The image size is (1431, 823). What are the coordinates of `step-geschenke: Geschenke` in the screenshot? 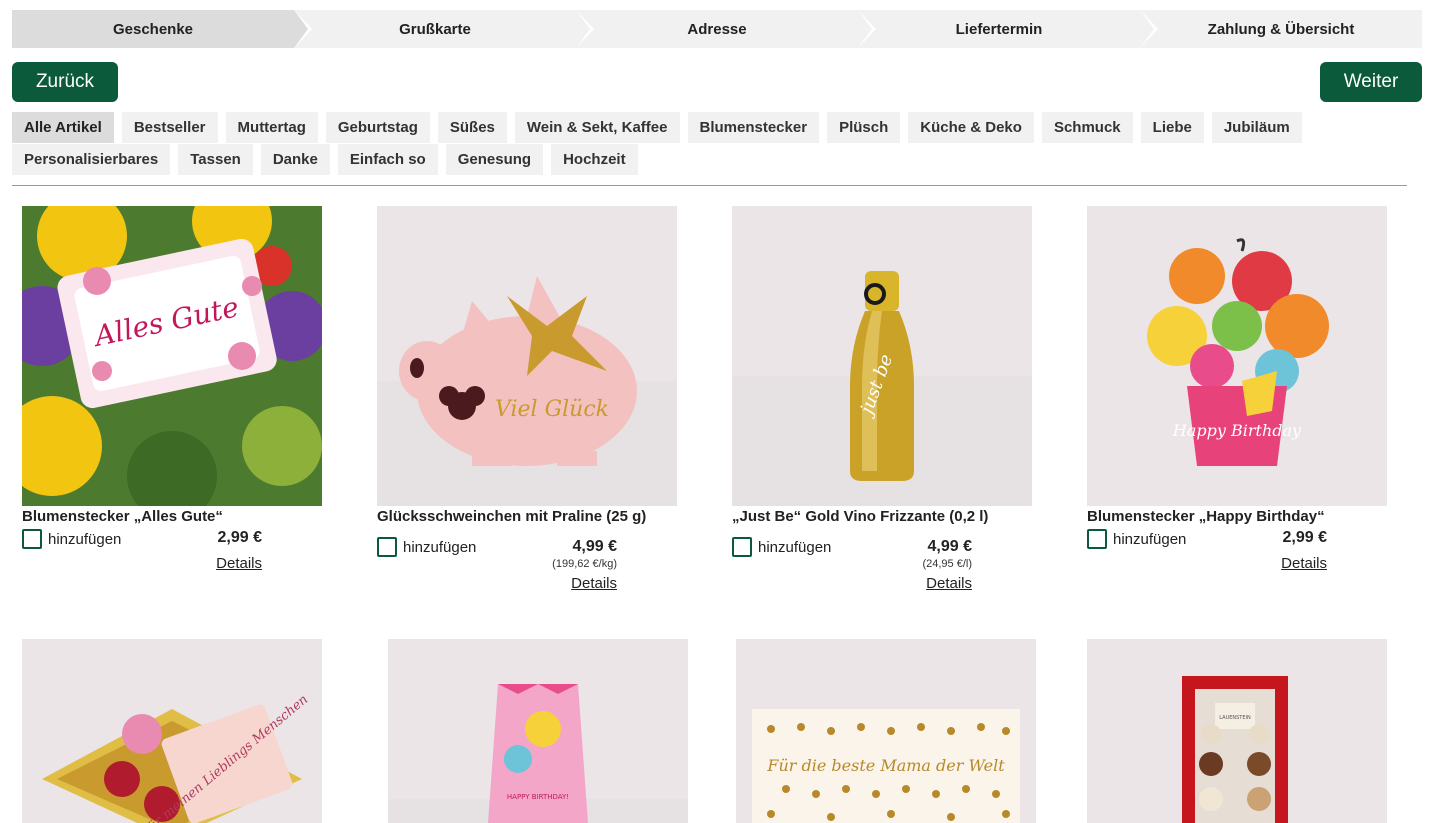 It's located at (162, 29).